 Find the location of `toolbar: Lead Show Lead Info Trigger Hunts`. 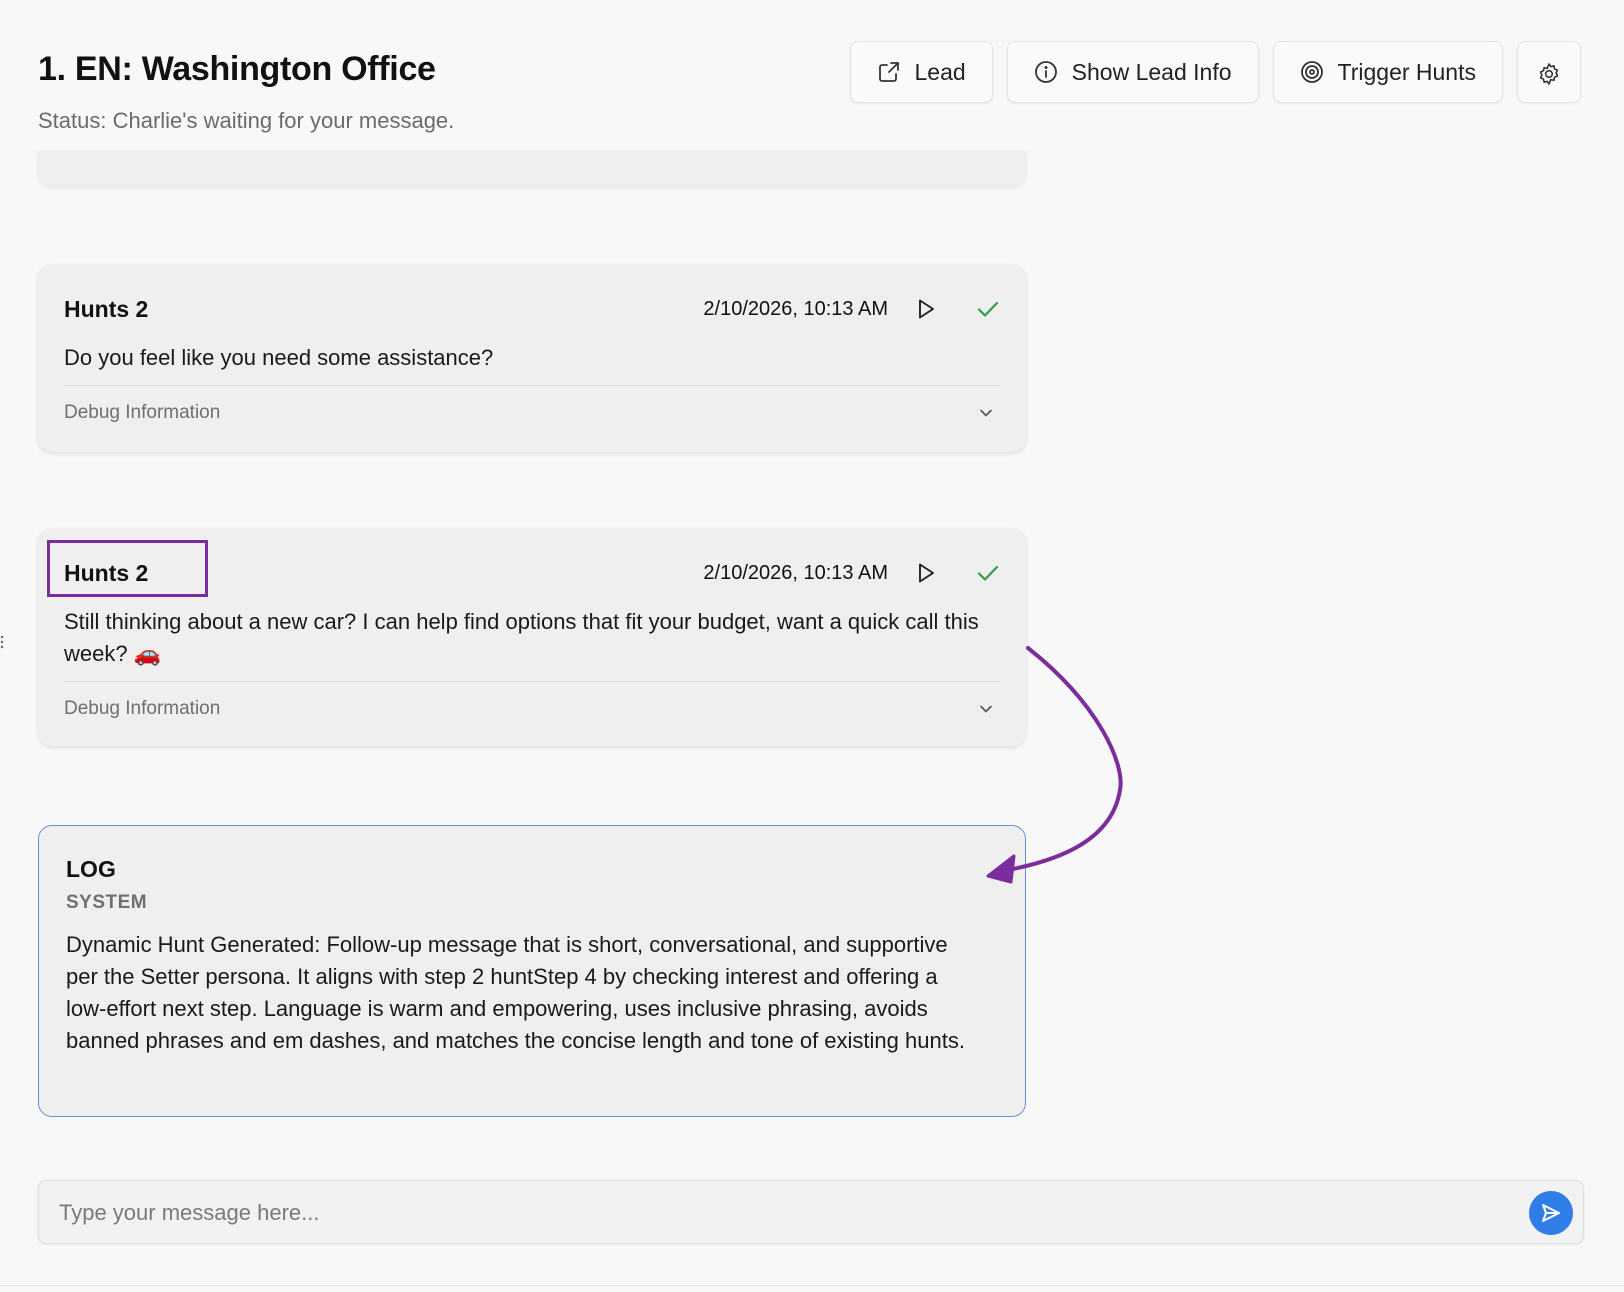

toolbar: Lead Show Lead Info Trigger Hunts is located at coordinates (1215, 72).